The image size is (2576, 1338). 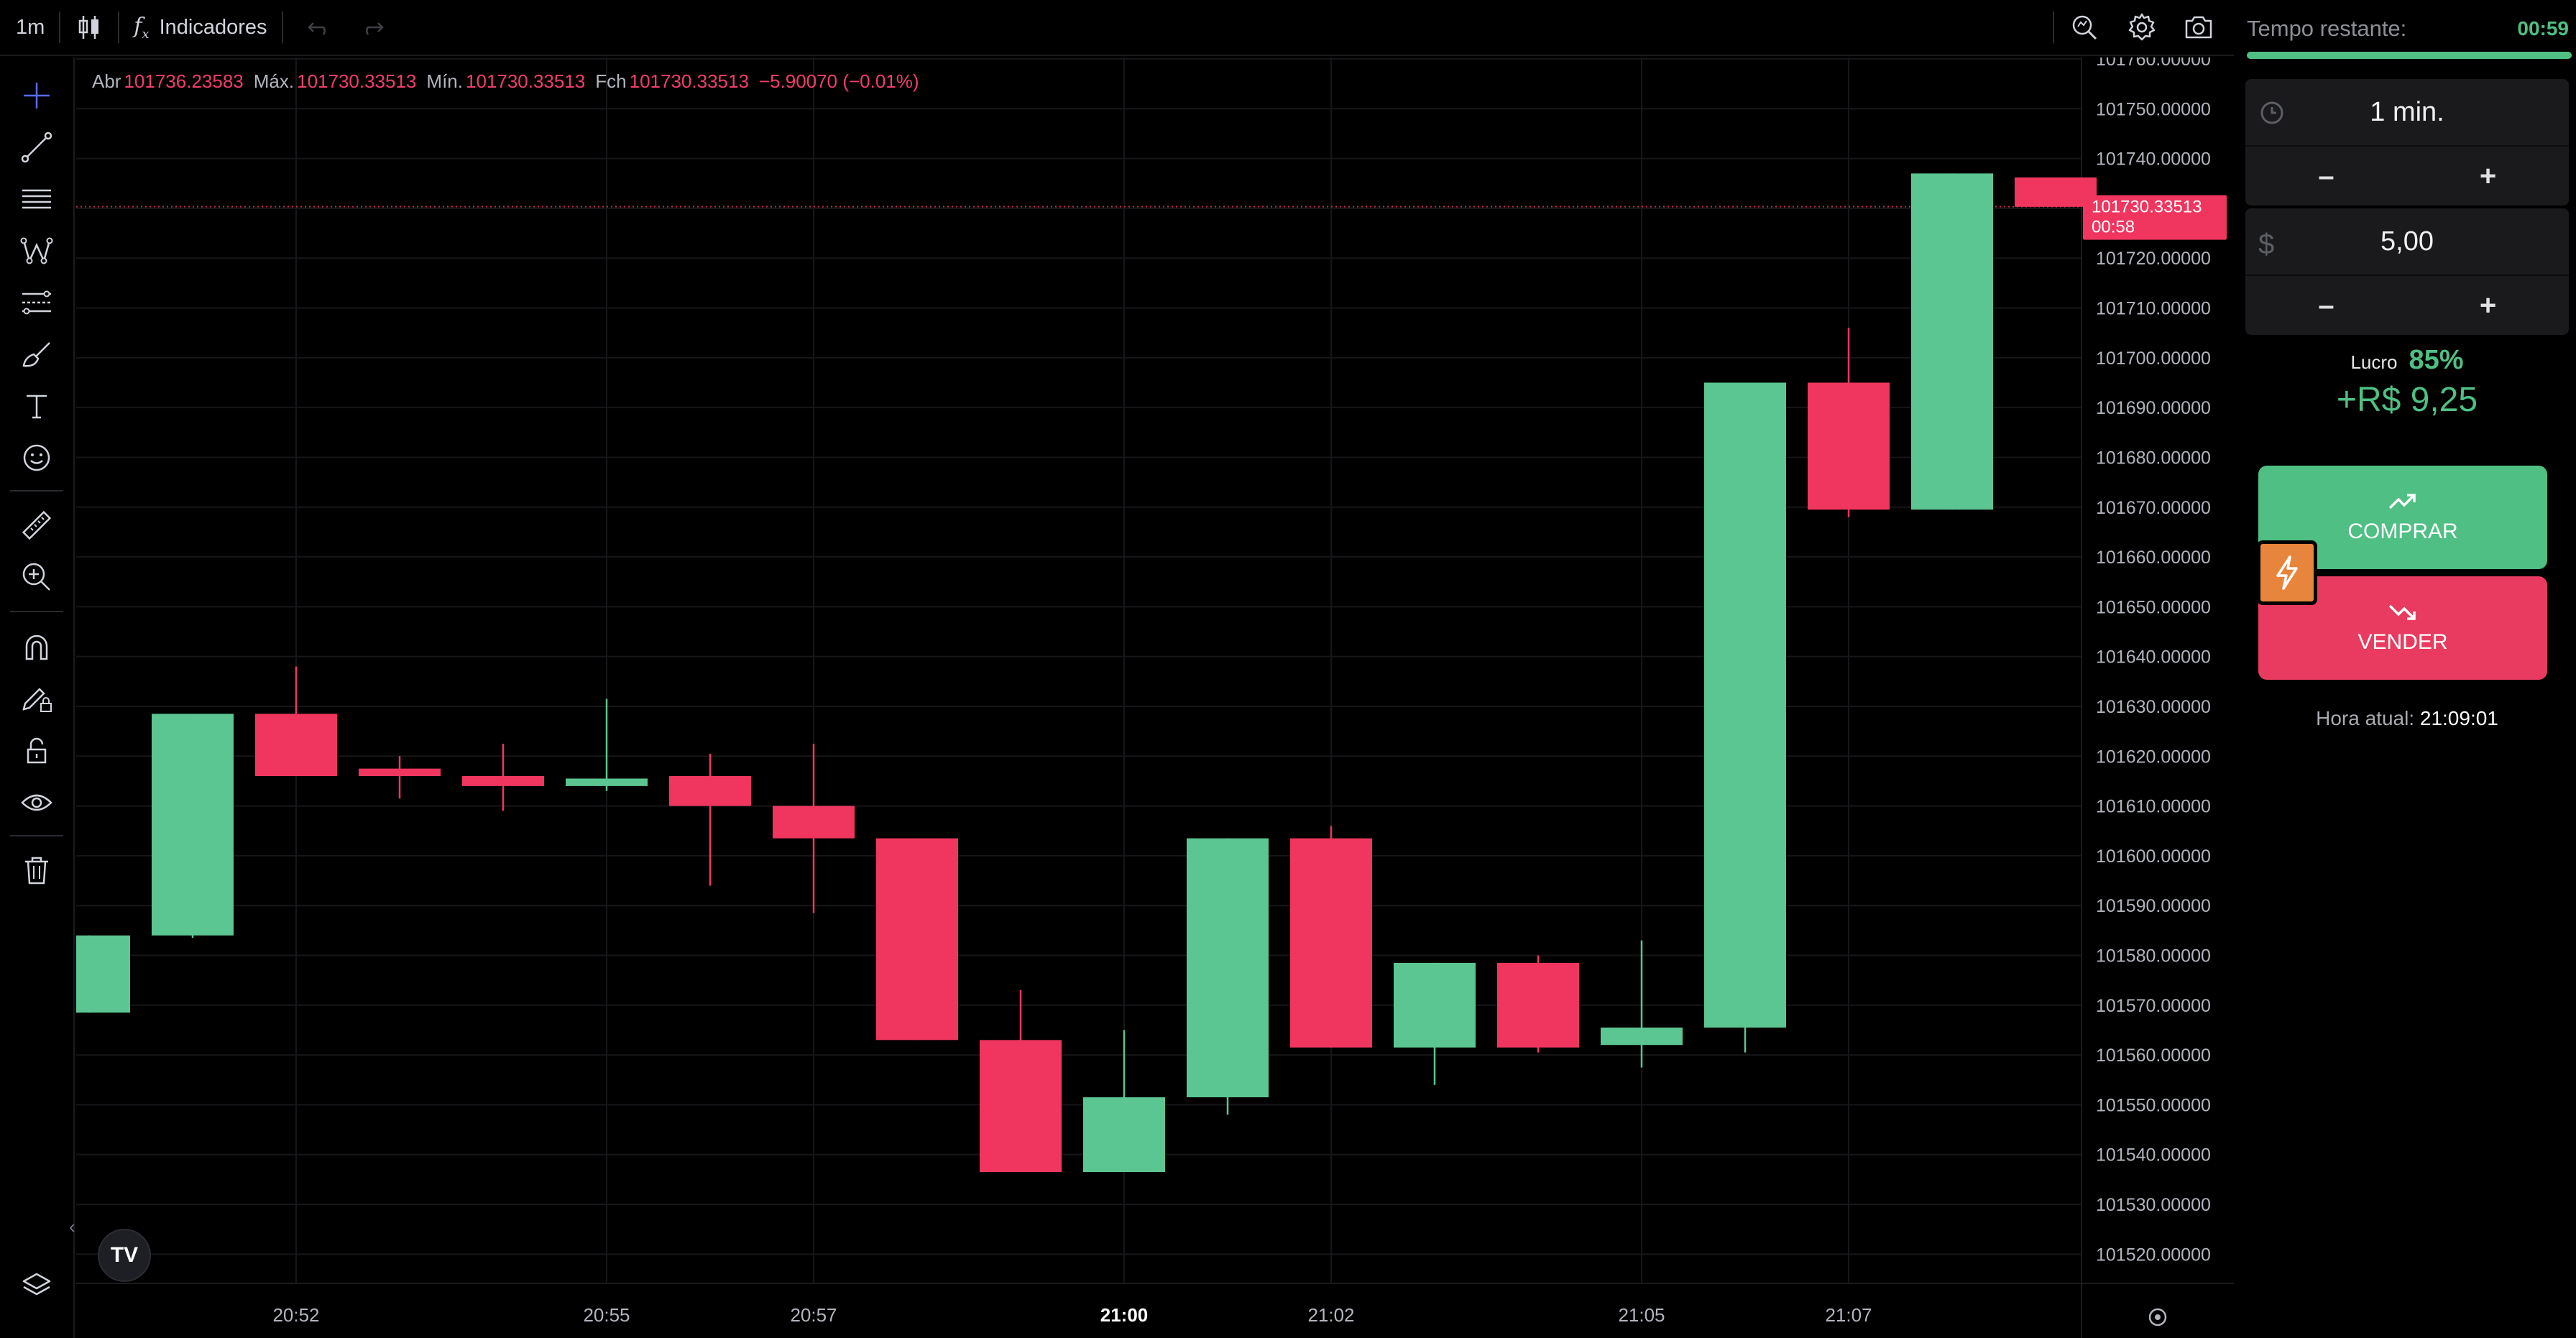 What do you see at coordinates (2365, 718) in the screenshot?
I see `current-time-label: Hora atual:` at bounding box center [2365, 718].